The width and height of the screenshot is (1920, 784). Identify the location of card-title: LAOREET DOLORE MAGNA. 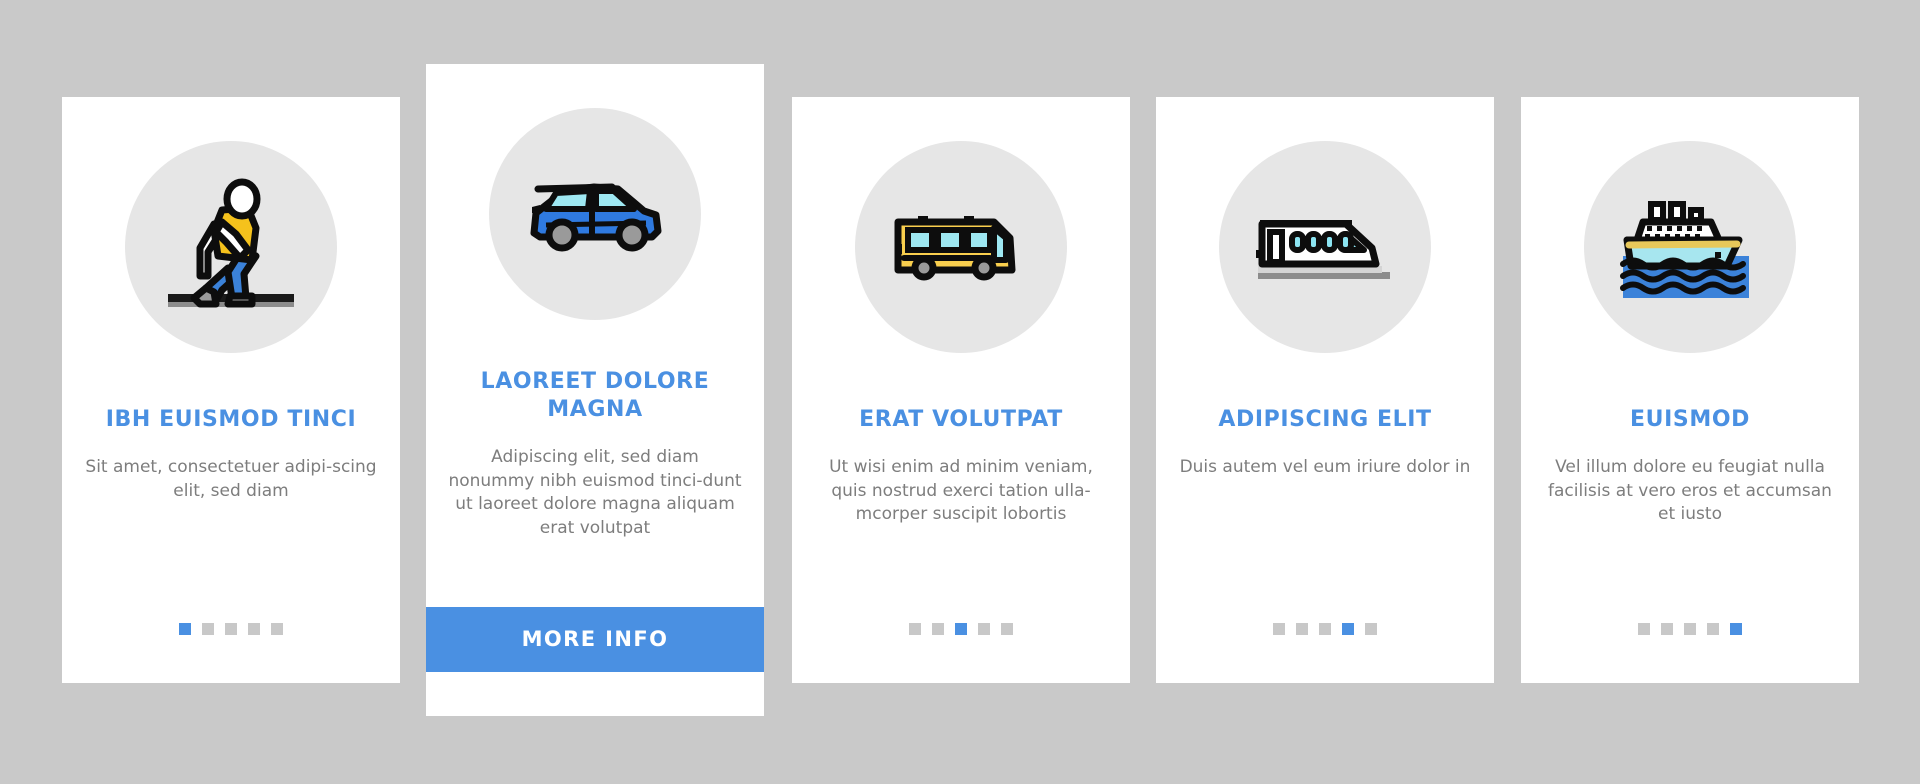
(595, 396).